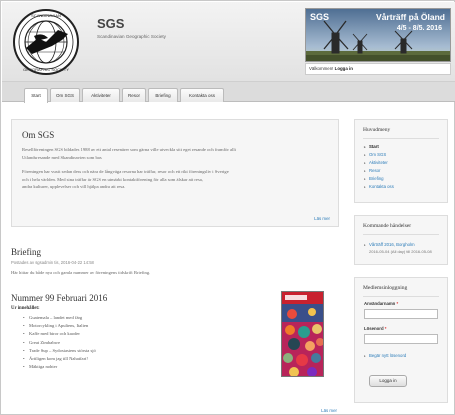 This screenshot has width=455, height=415. Describe the element at coordinates (410, 17) in the screenshot. I see `banner-title: Vårträff på Öland` at that location.